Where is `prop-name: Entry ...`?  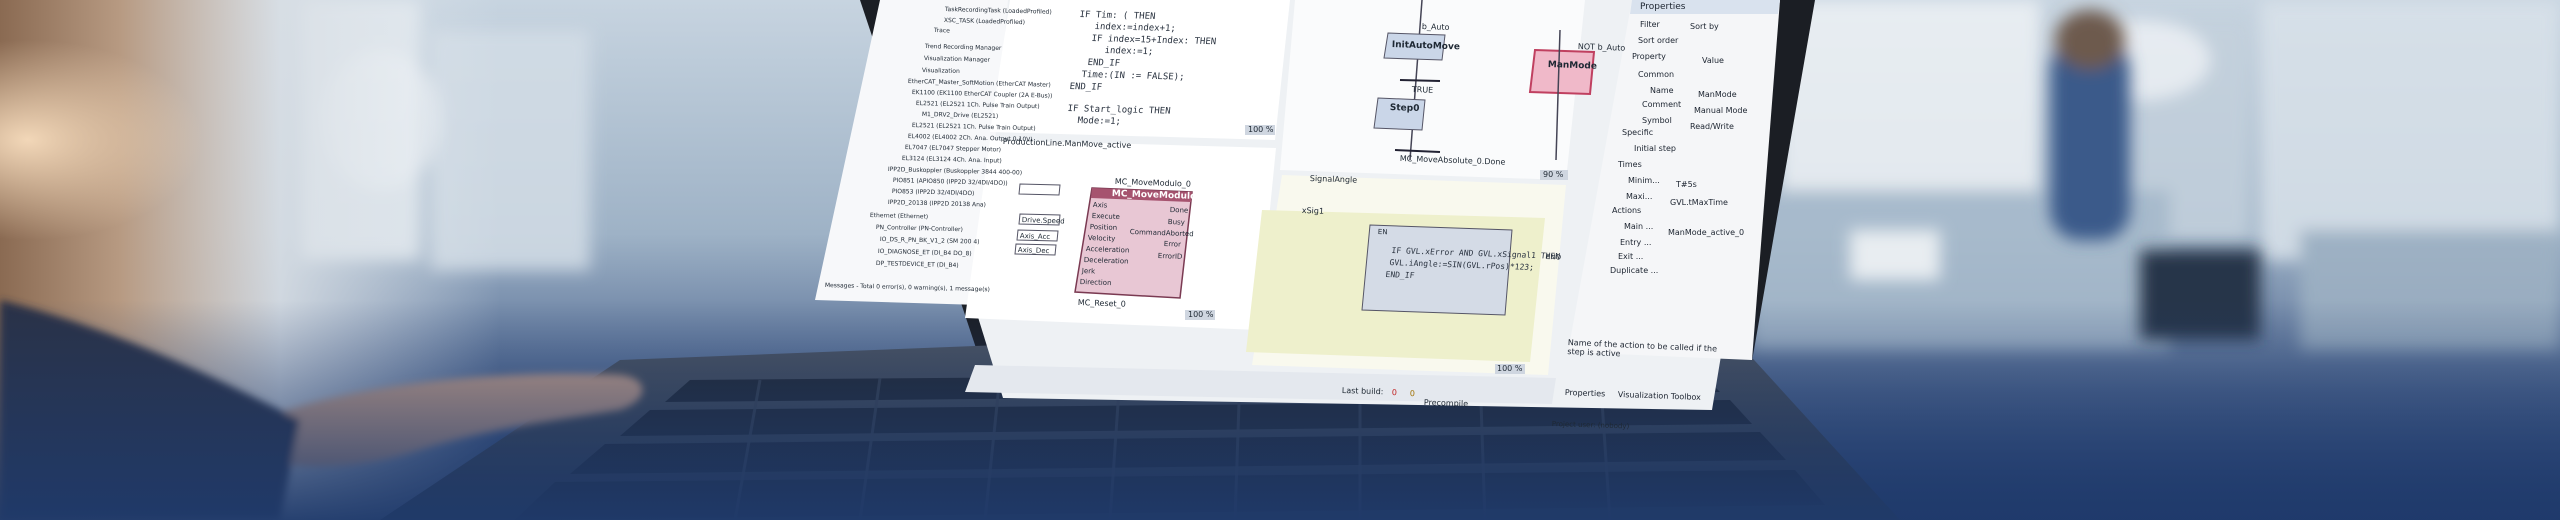 prop-name: Entry ... is located at coordinates (1636, 242).